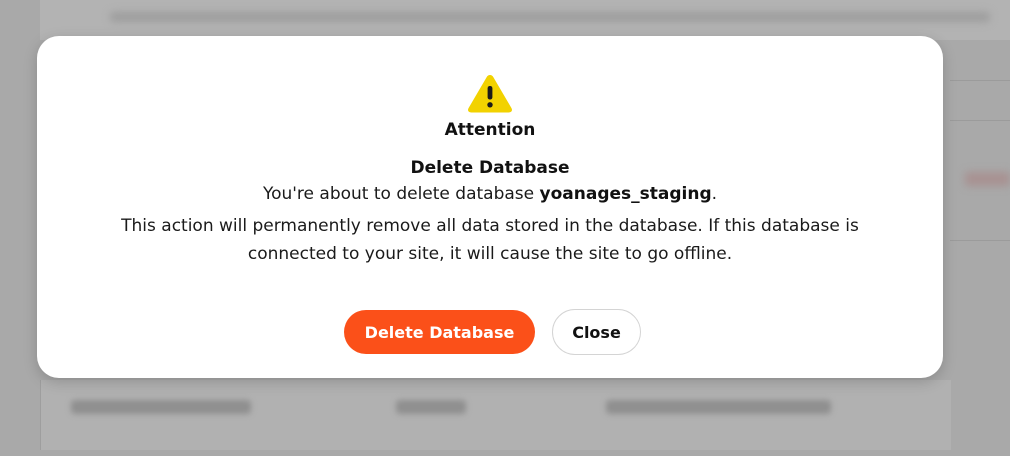 The height and width of the screenshot is (456, 1010). I want to click on attention-label: Attention, so click(490, 130).